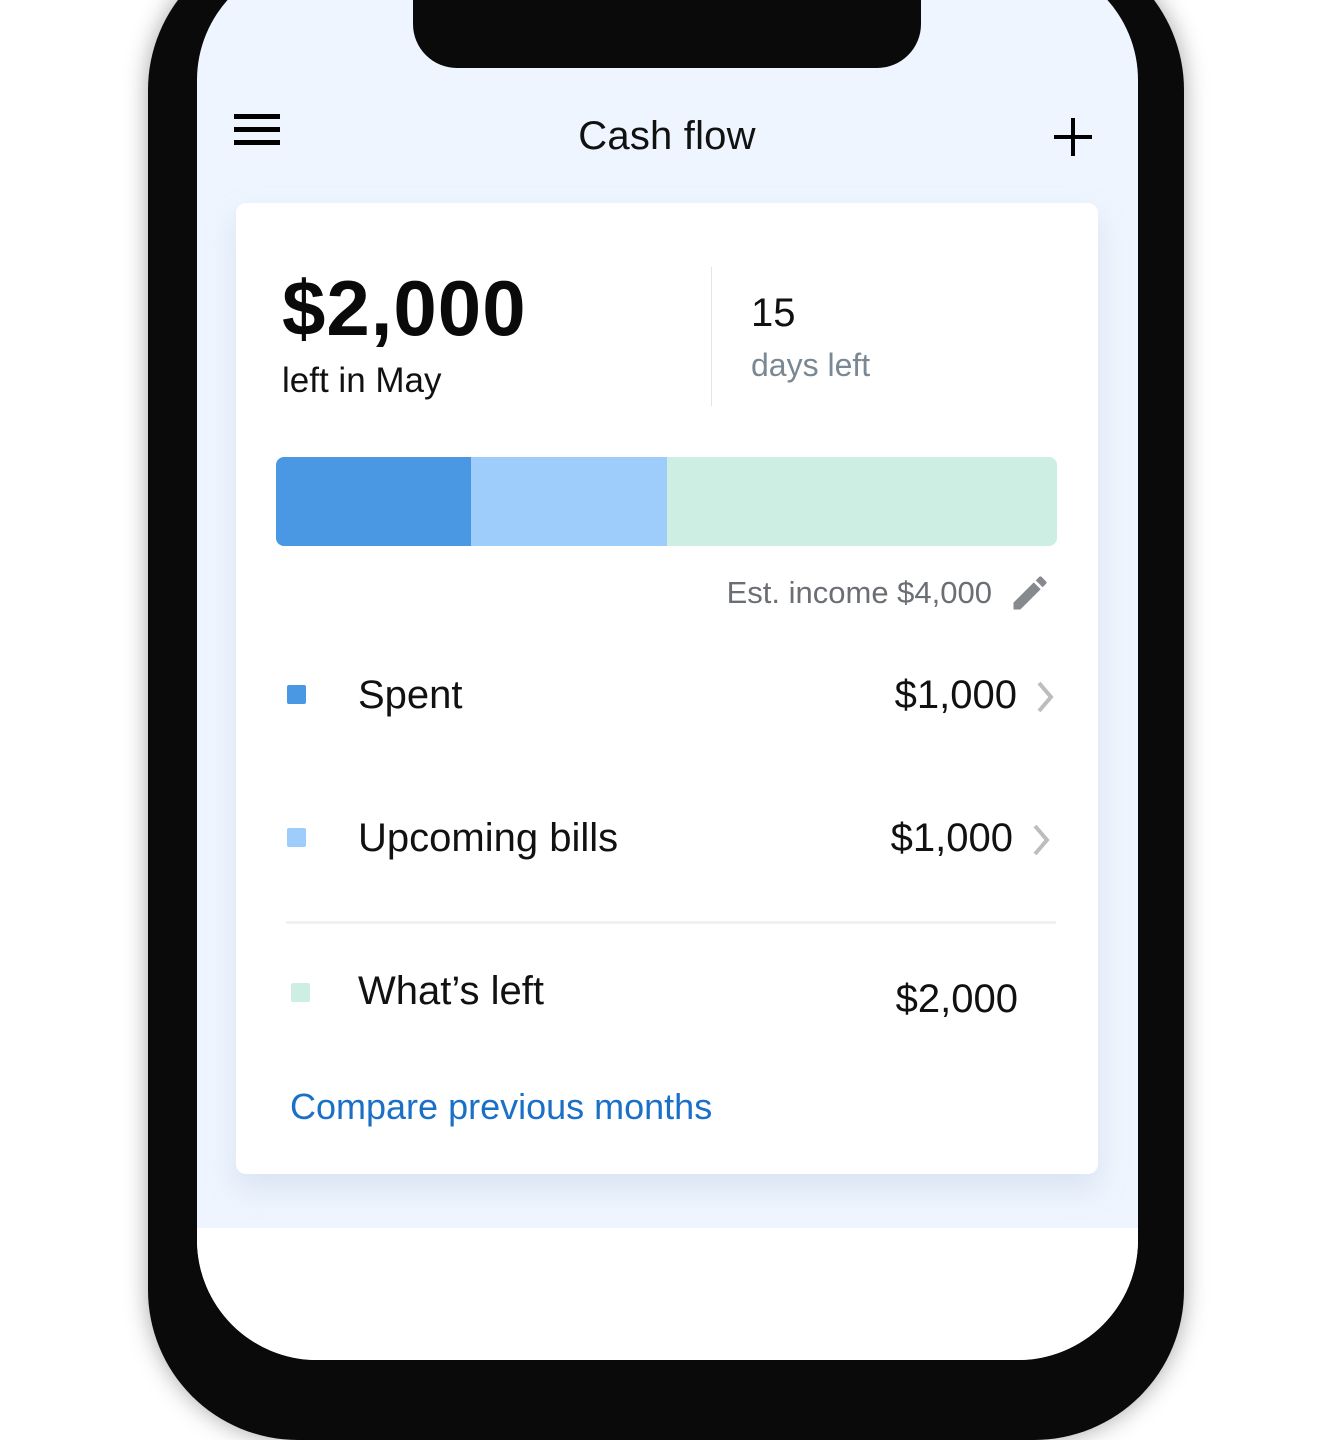 The width and height of the screenshot is (1333, 1440). Describe the element at coordinates (671, 922) in the screenshot. I see `row-divider` at that location.